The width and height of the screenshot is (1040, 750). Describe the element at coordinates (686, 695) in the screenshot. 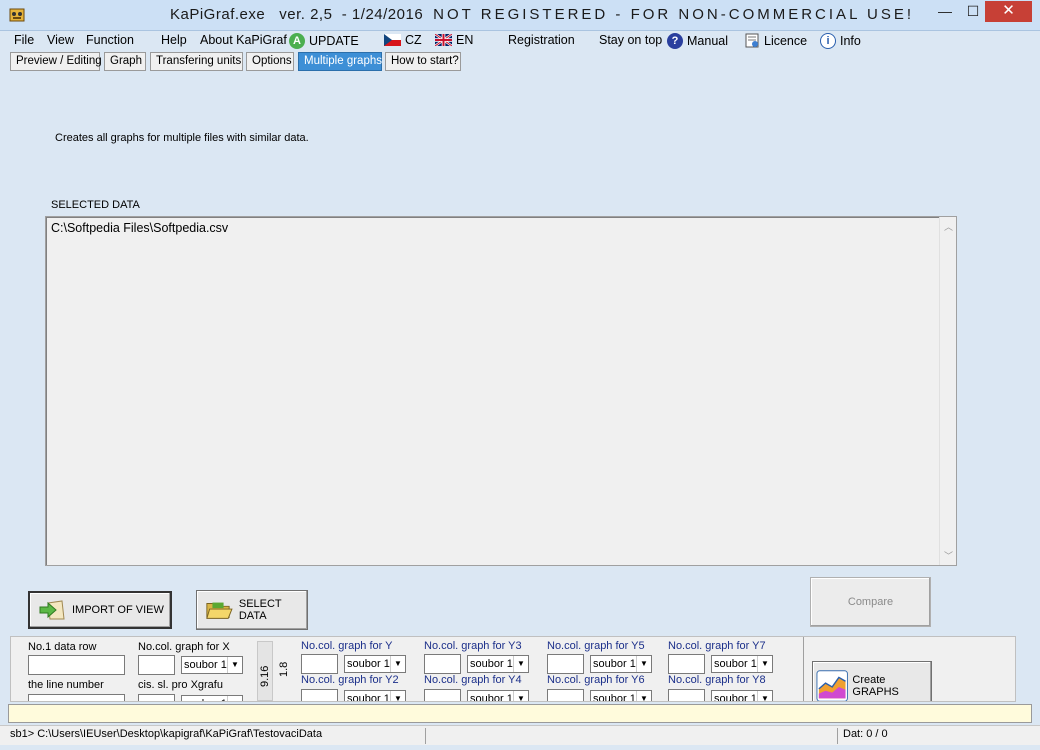

I see `y8-column-input` at that location.